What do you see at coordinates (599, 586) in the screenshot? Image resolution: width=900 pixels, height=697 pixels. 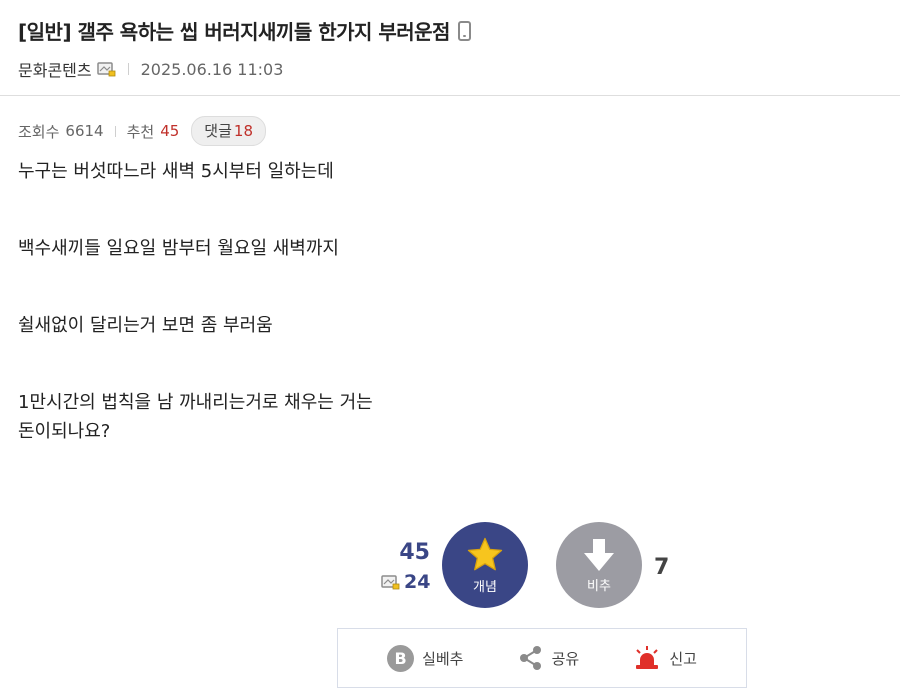 I see `downvote-label: 비추` at bounding box center [599, 586].